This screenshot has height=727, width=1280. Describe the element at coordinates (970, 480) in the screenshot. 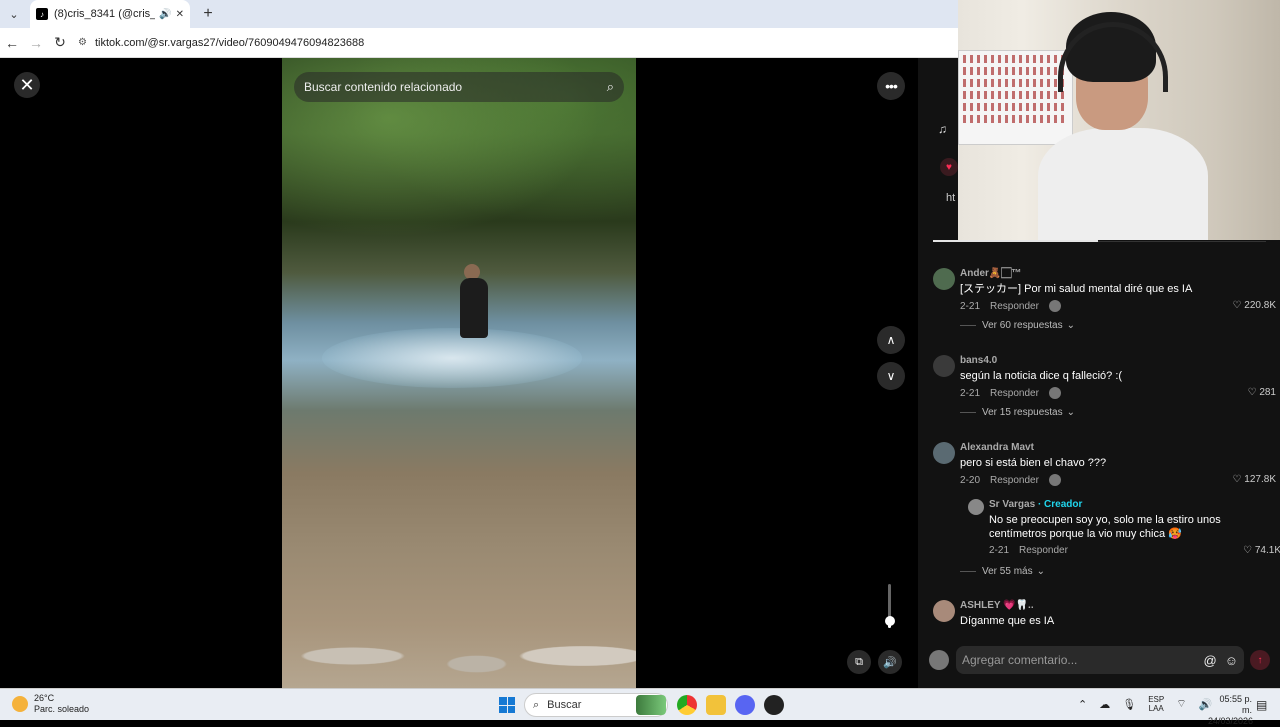

I see `comment-date: 2-20` at that location.